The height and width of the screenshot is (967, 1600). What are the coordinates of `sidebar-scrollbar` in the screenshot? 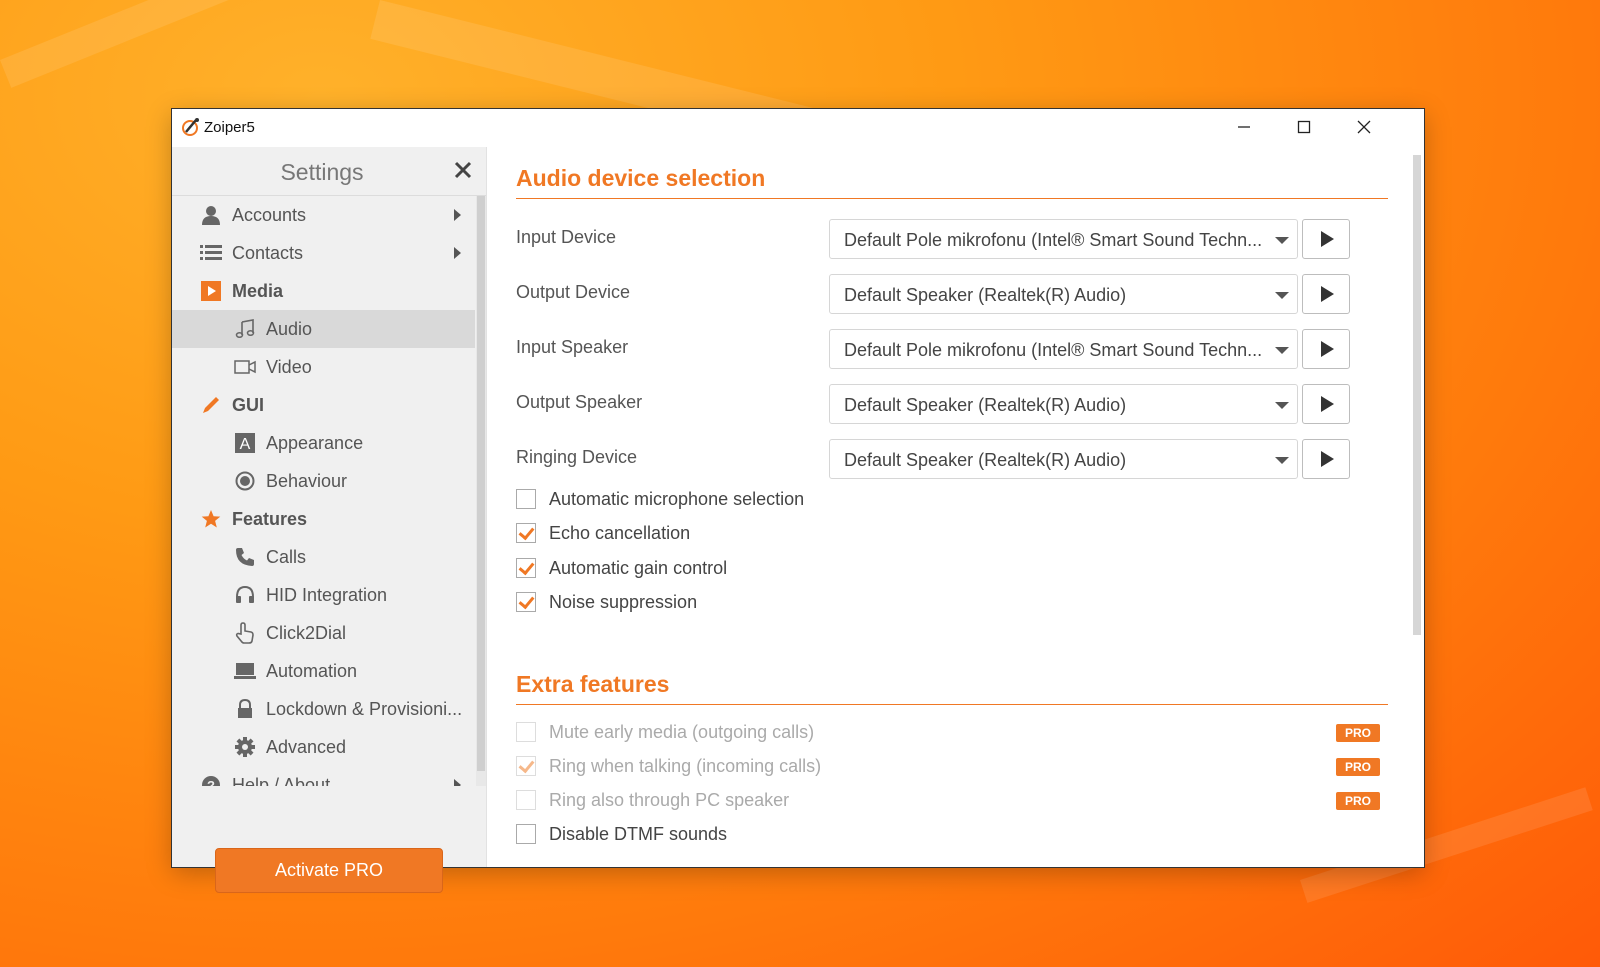 It's located at (481, 491).